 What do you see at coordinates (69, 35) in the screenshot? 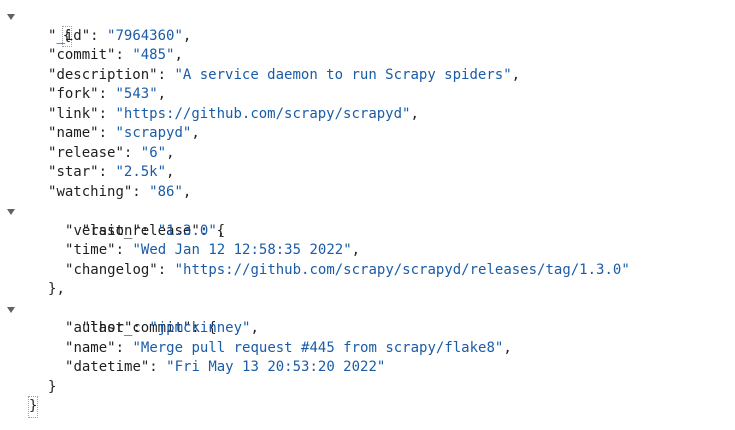
I see `json-key: _id` at bounding box center [69, 35].